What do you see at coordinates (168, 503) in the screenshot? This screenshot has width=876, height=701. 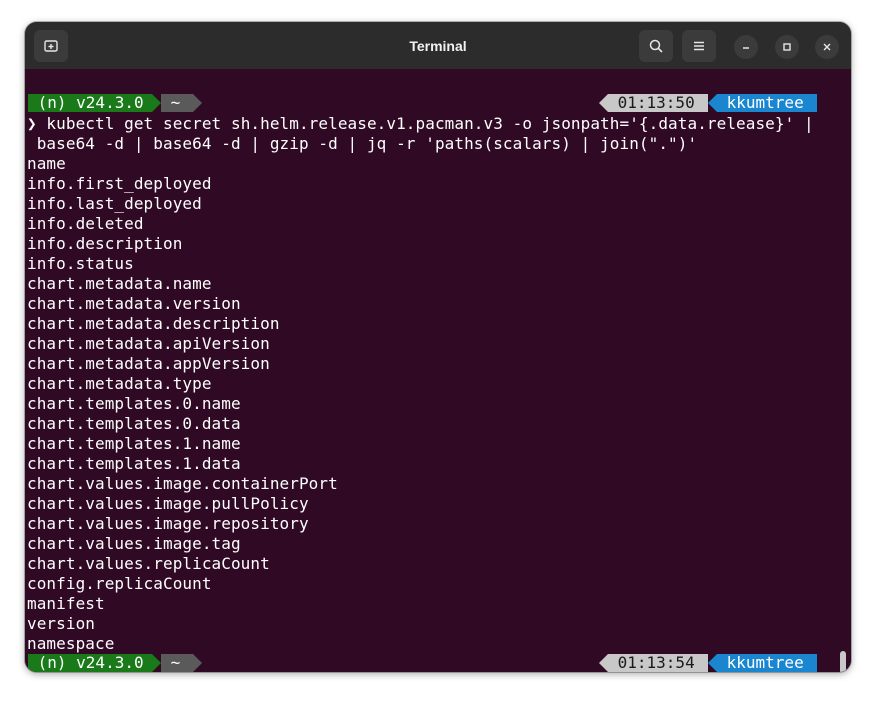 I see `output-line: chart.values.image.pullPolicy` at bounding box center [168, 503].